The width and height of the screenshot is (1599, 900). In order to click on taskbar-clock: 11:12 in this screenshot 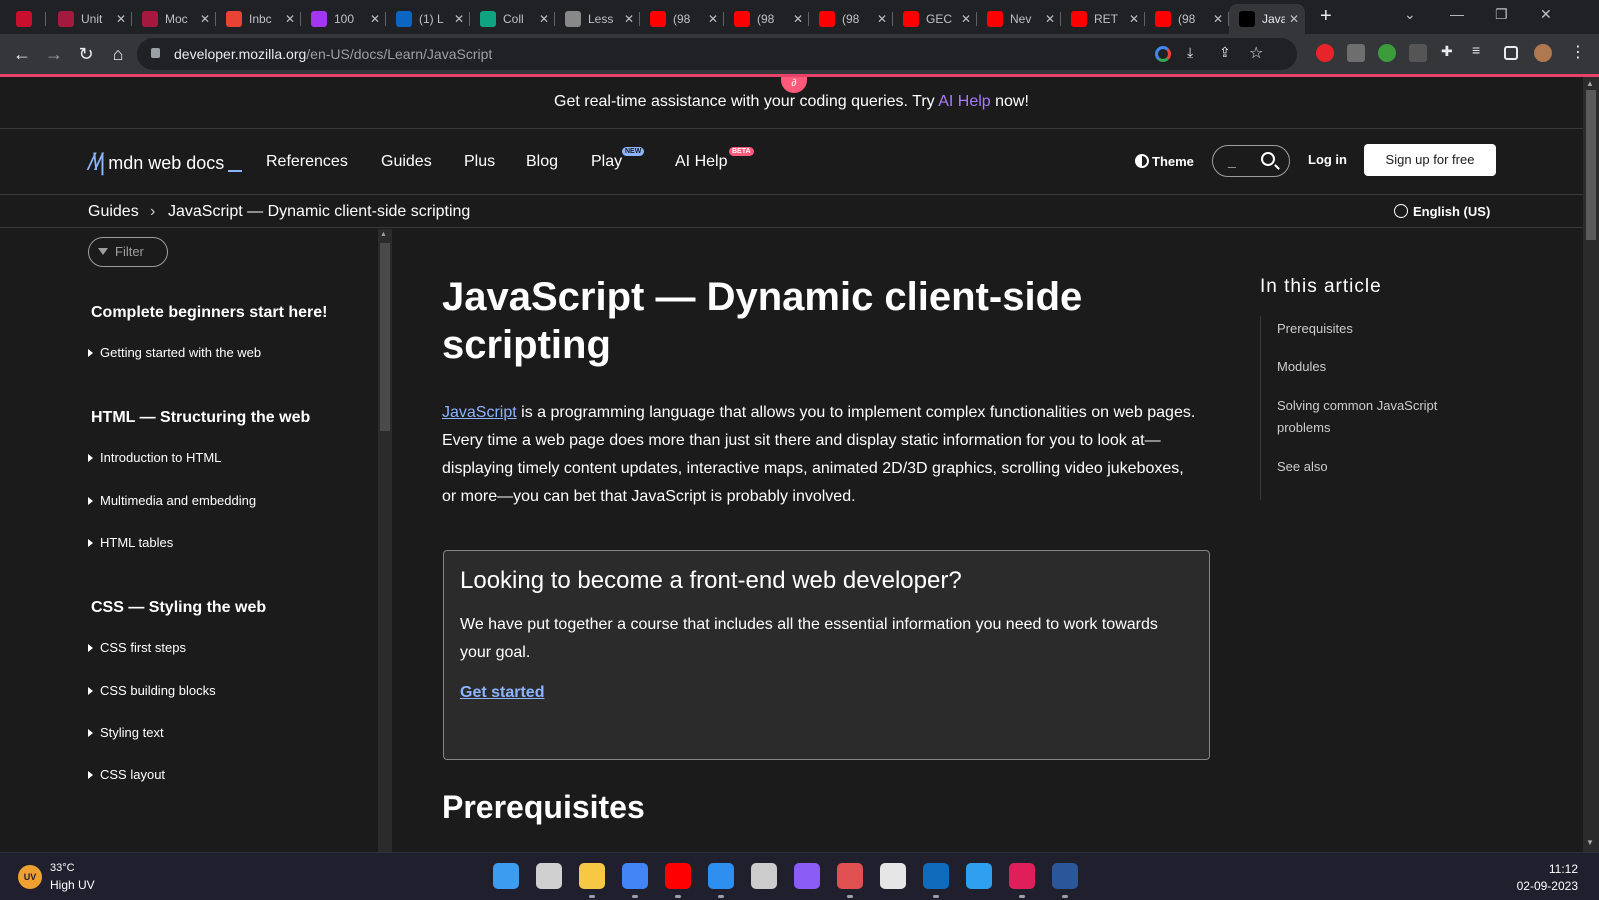, I will do `click(1539, 869)`.